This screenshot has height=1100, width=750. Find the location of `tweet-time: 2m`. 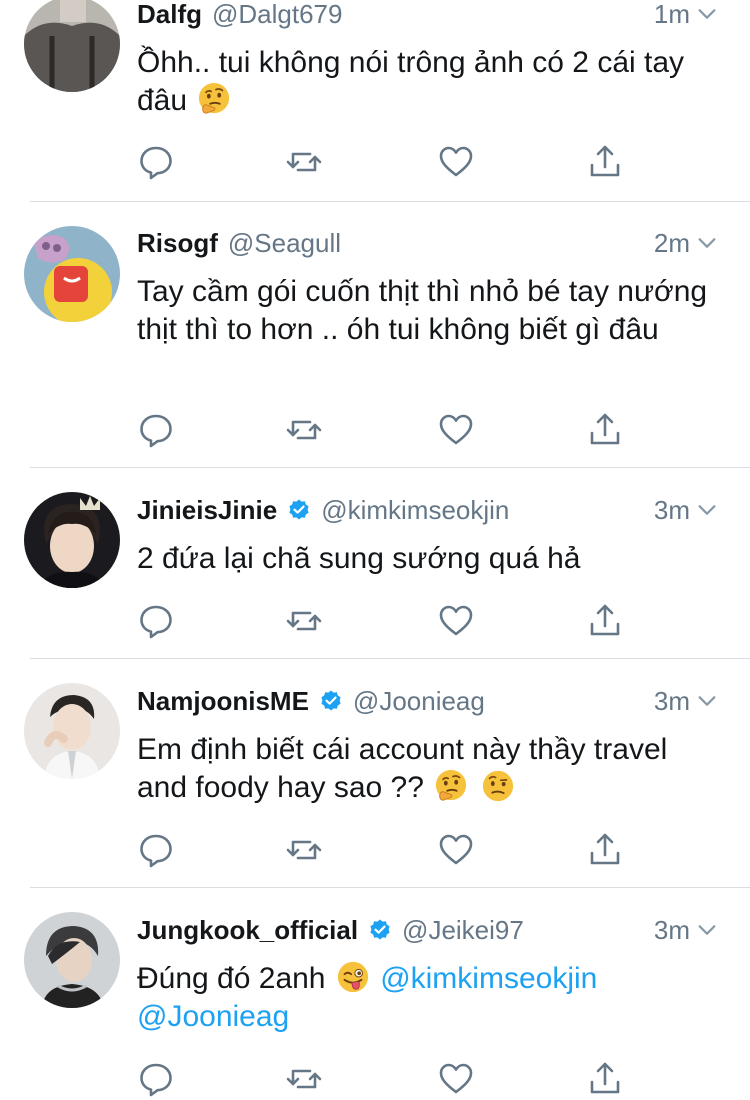

tweet-time: 2m is located at coordinates (686, 243).